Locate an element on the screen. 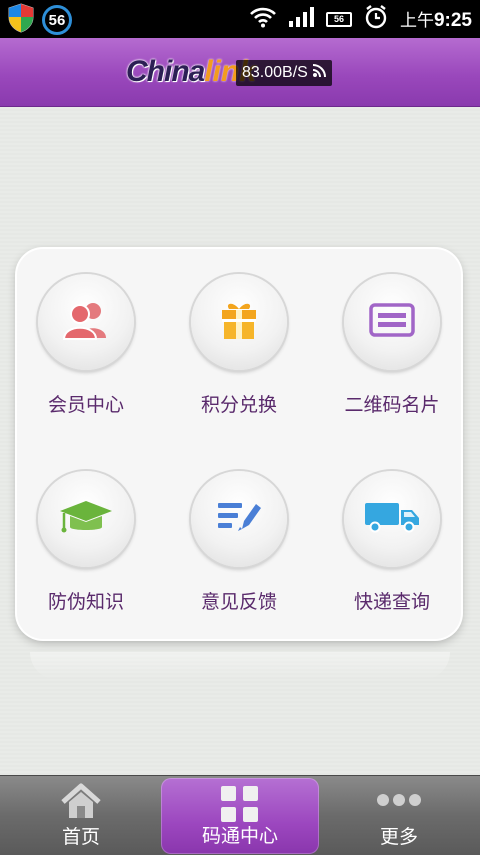  tile-express-query: 快递查询 is located at coordinates (392, 546).